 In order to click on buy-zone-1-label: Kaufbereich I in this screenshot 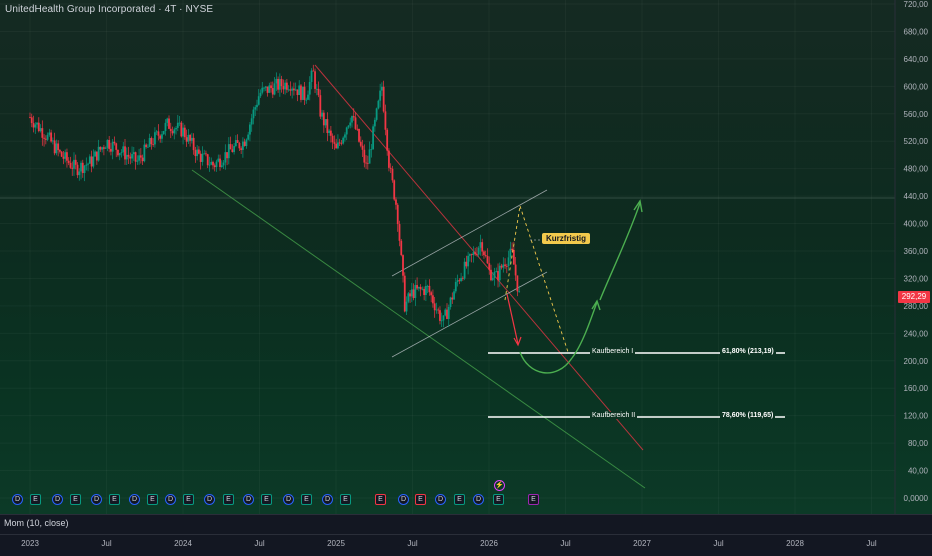, I will do `click(613, 351)`.